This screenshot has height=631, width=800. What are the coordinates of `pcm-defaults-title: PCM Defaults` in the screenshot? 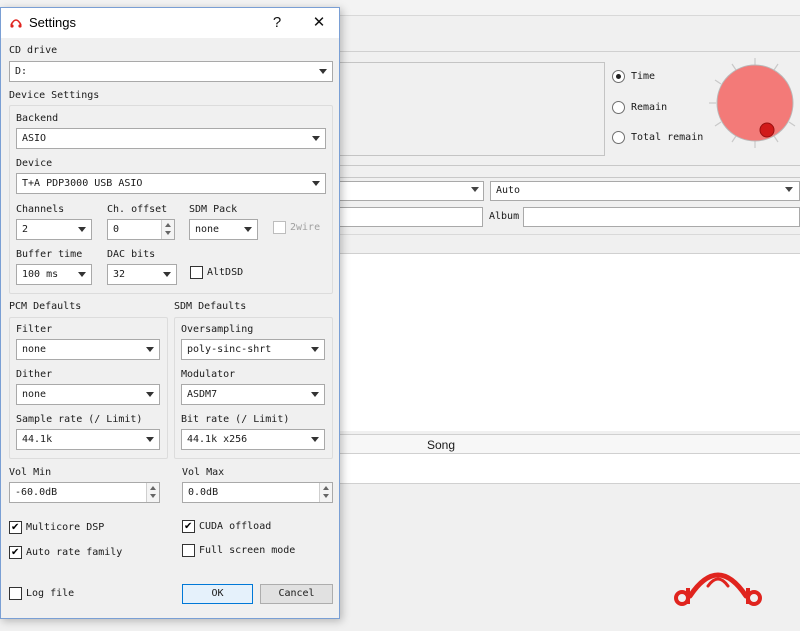 It's located at (45, 306).